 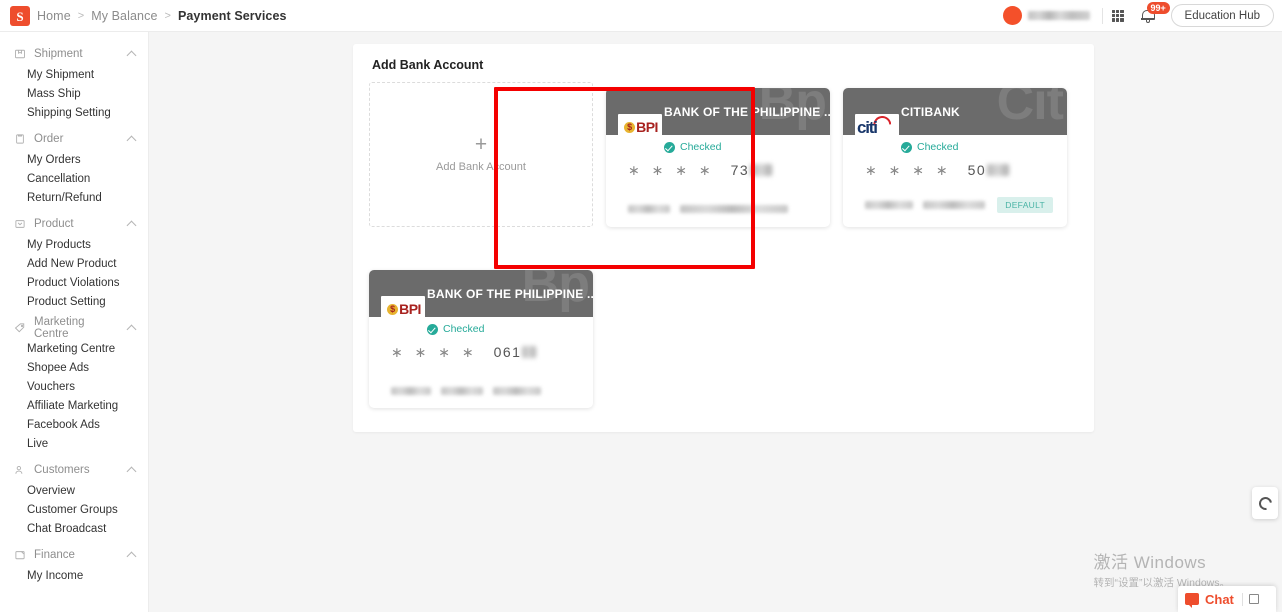 I want to click on windows-activation-watermark: 激活 Windows 转到“设置”以激活 Windows。, so click(x=1161, y=569).